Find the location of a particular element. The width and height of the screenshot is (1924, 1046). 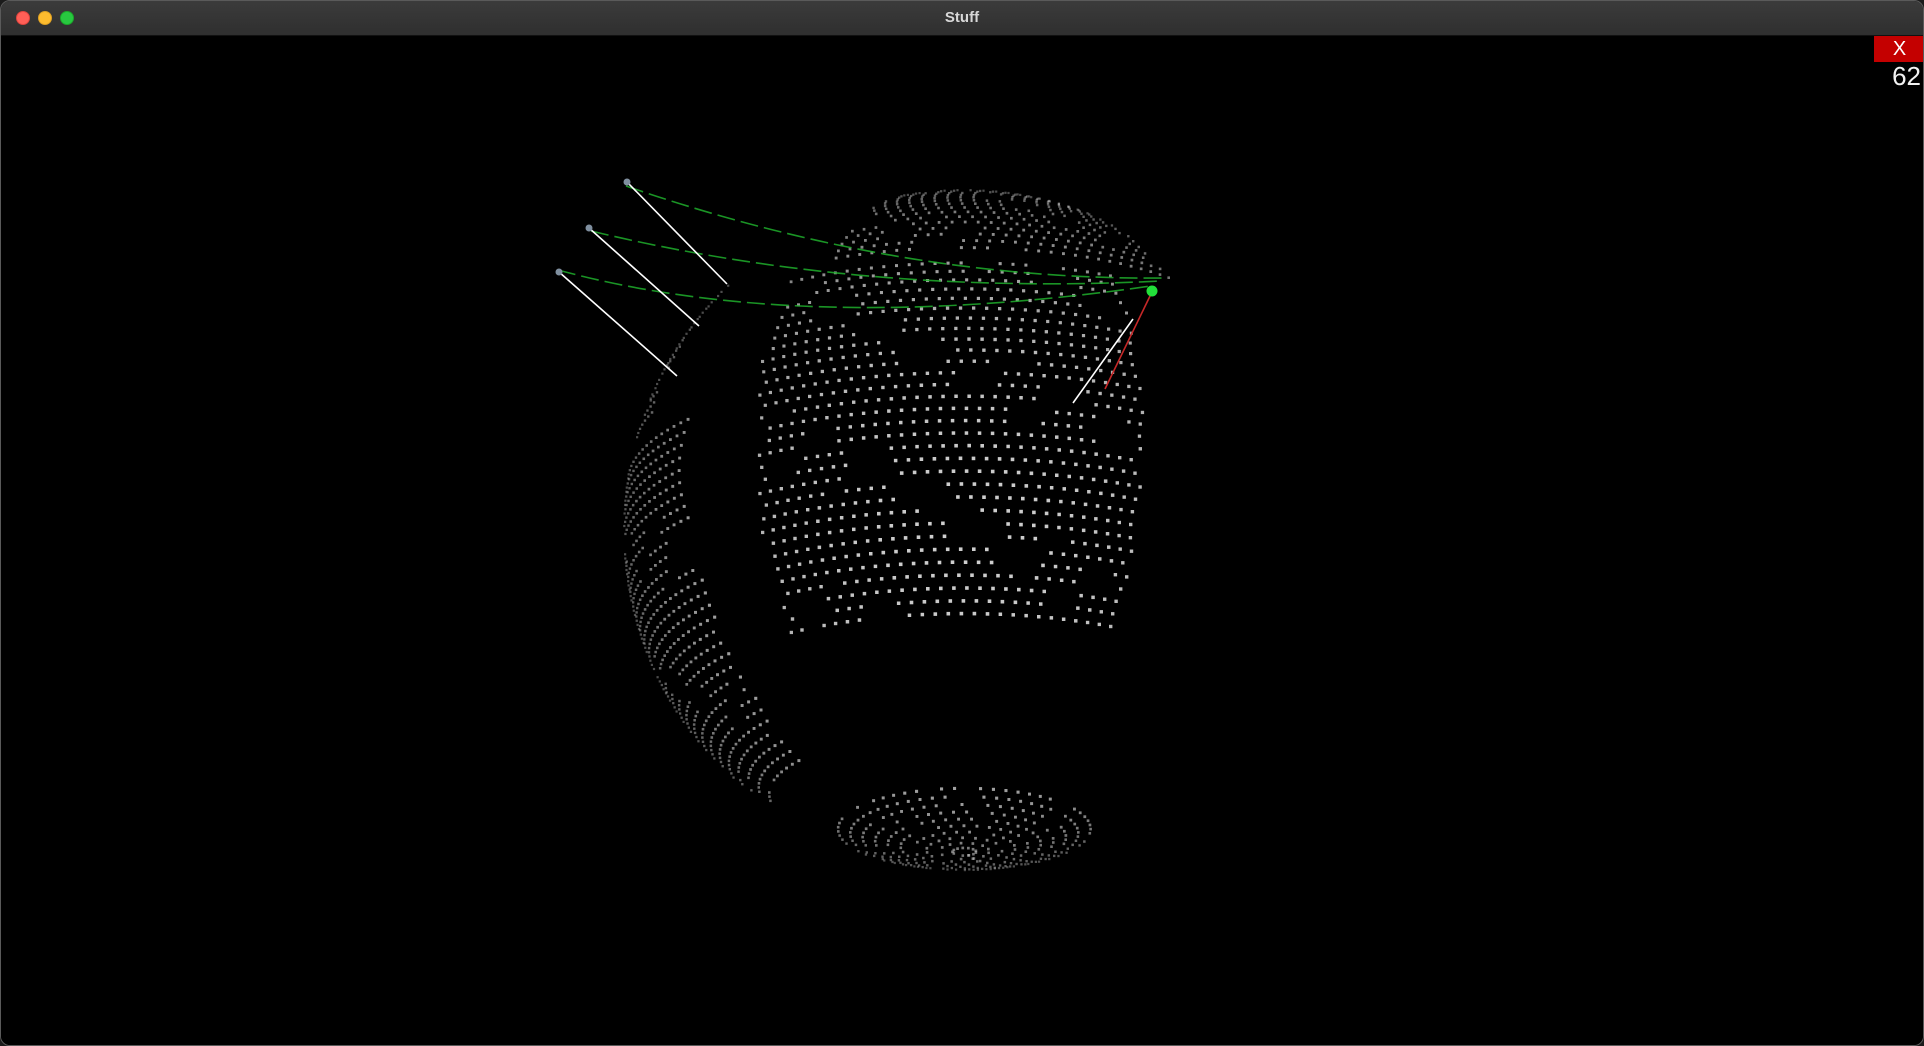

title-bar: Stuff is located at coordinates (962, 18).